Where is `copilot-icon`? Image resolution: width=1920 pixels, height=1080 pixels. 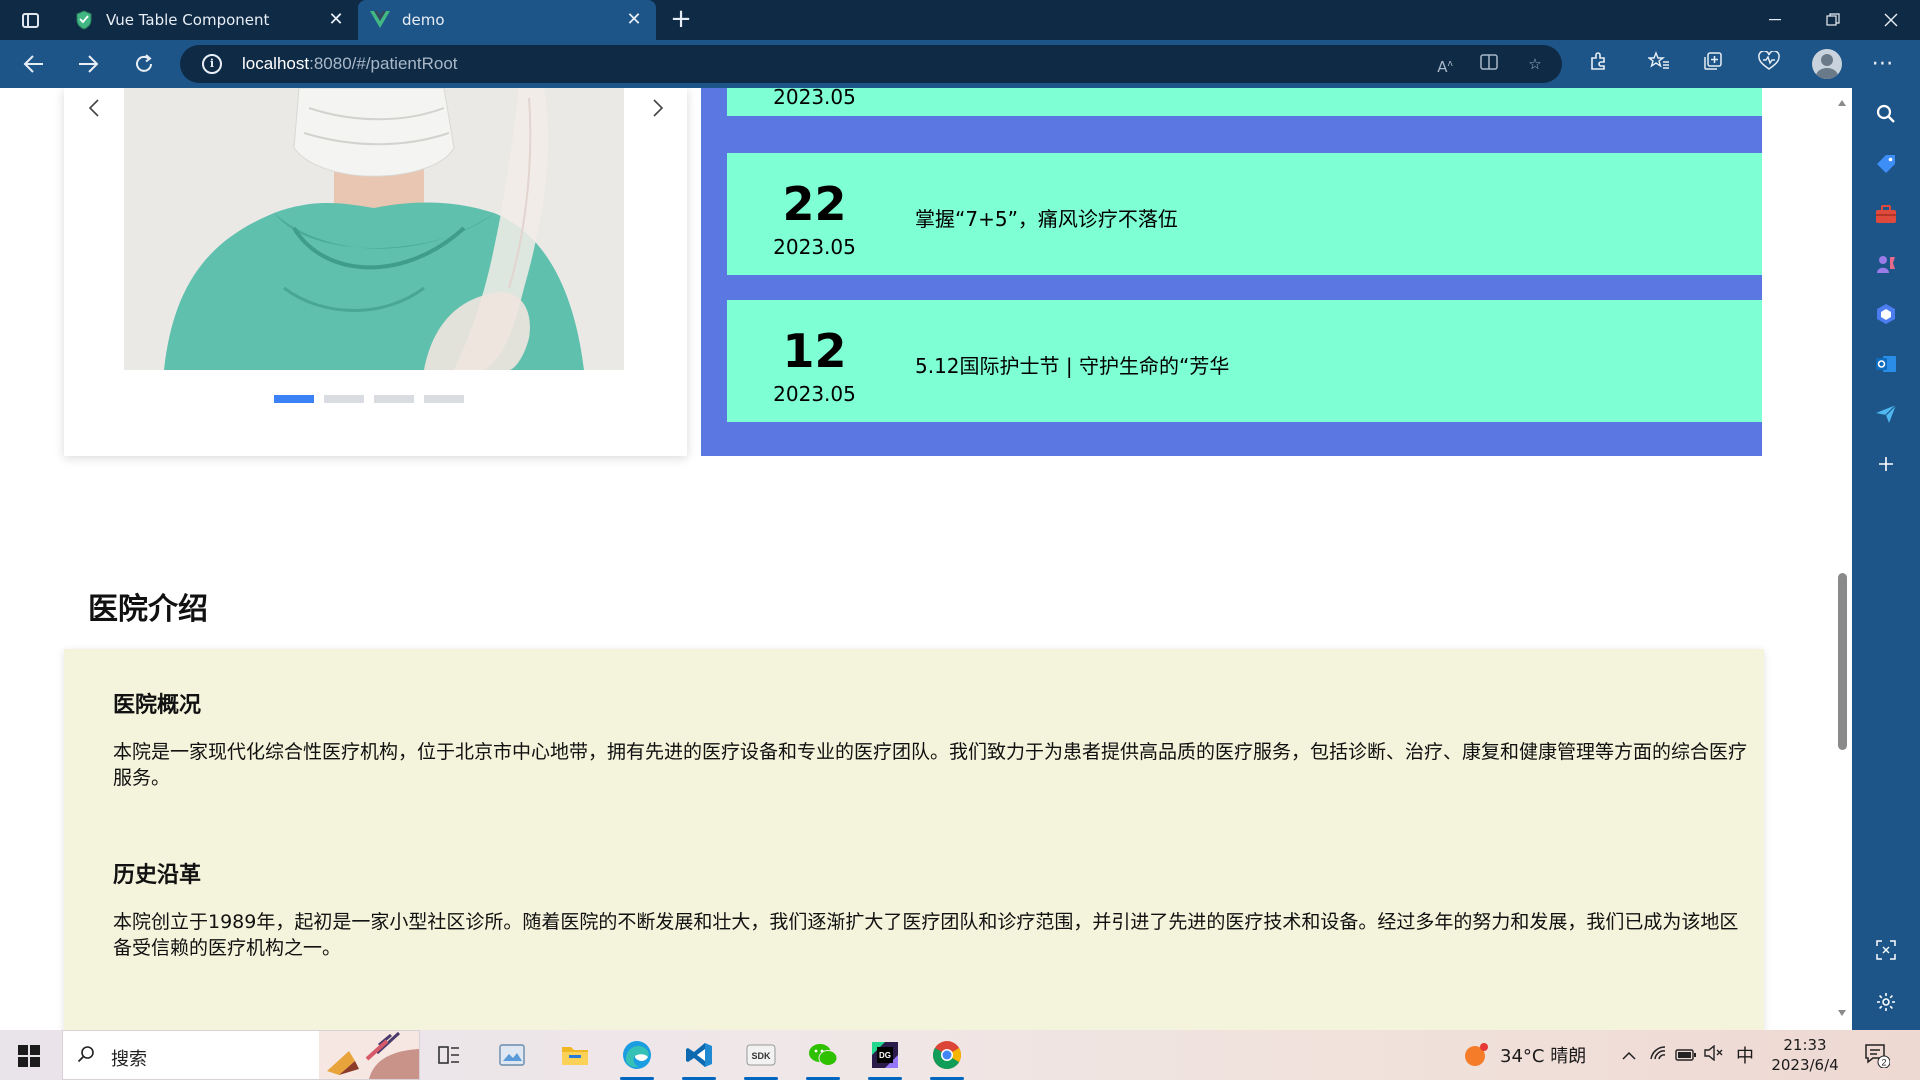 copilot-icon is located at coordinates (1886, 314).